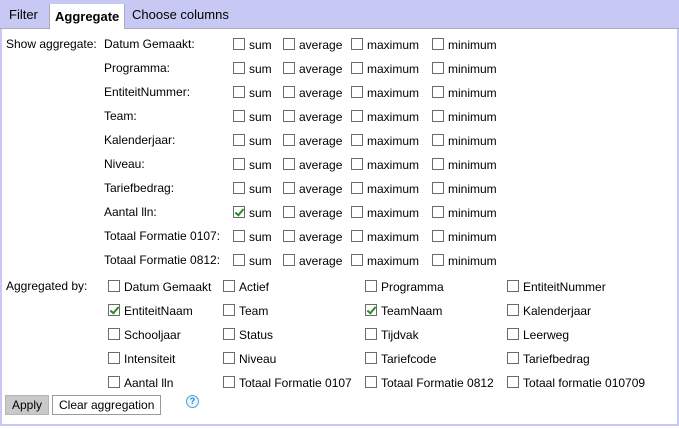 The image size is (679, 429). Describe the element at coordinates (23, 14) in the screenshot. I see `tab-filter: Filter` at that location.